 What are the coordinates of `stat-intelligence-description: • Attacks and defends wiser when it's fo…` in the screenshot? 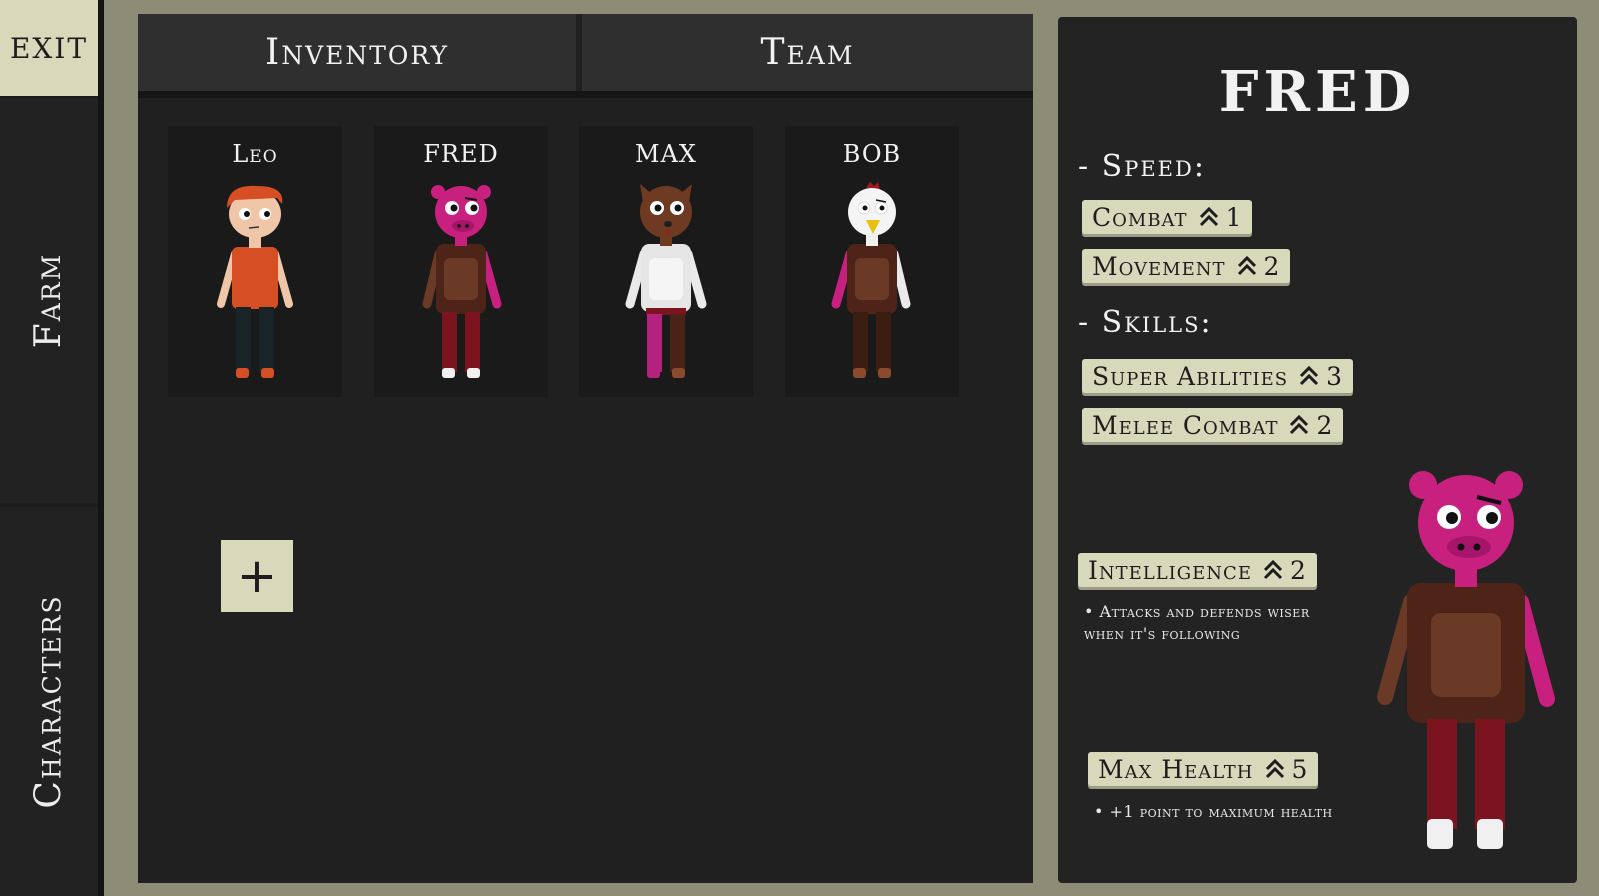 It's located at (1197, 622).